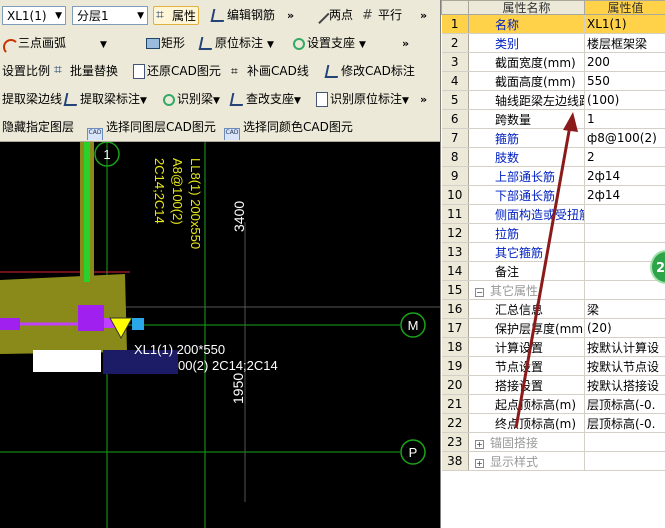 This screenshot has width=665, height=528. Describe the element at coordinates (236, 43) in the screenshot. I see `origin-annotation-button: 原位标注 ▼` at that location.